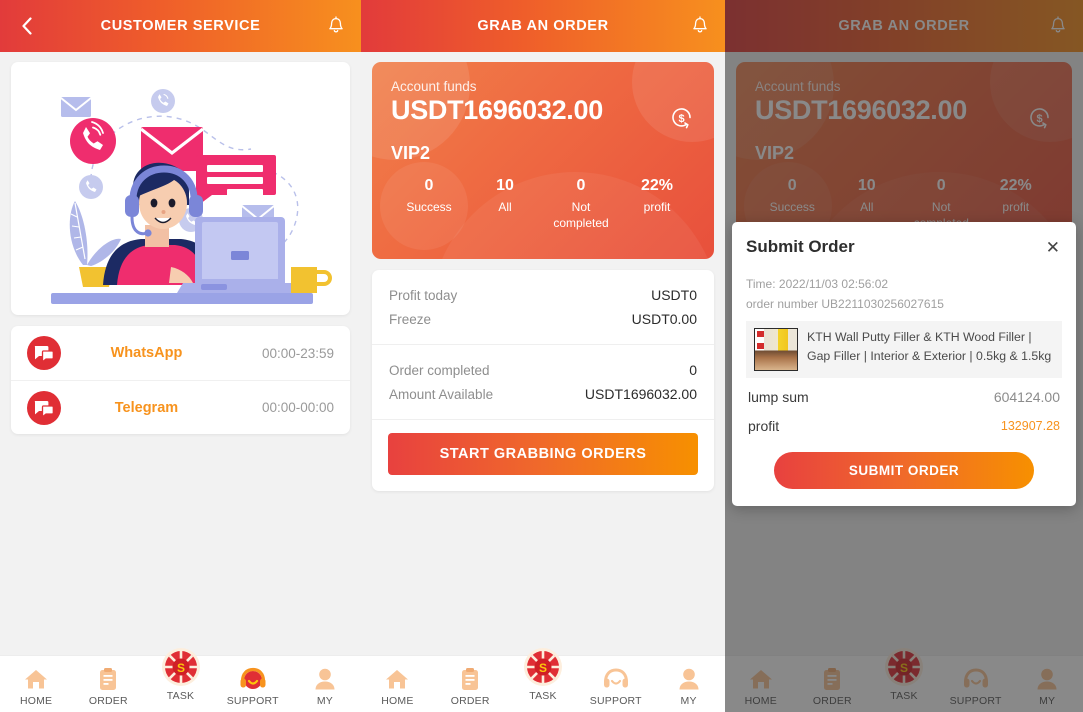 This screenshot has height=712, width=1083. I want to click on modal-cta-wrapper: SUBMIT ORDER, so click(904, 462).